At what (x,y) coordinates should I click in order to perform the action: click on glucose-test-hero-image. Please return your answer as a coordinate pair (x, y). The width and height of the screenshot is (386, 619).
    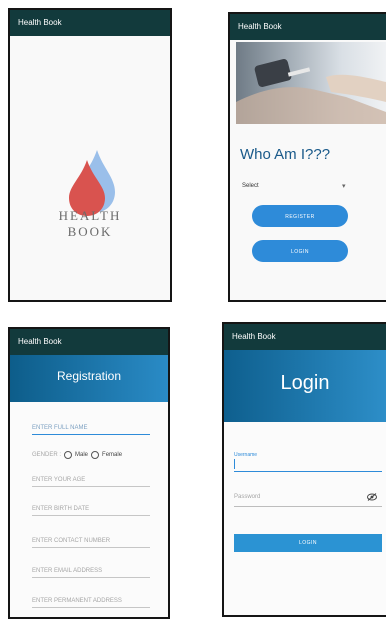
    Looking at the image, I should click on (311, 83).